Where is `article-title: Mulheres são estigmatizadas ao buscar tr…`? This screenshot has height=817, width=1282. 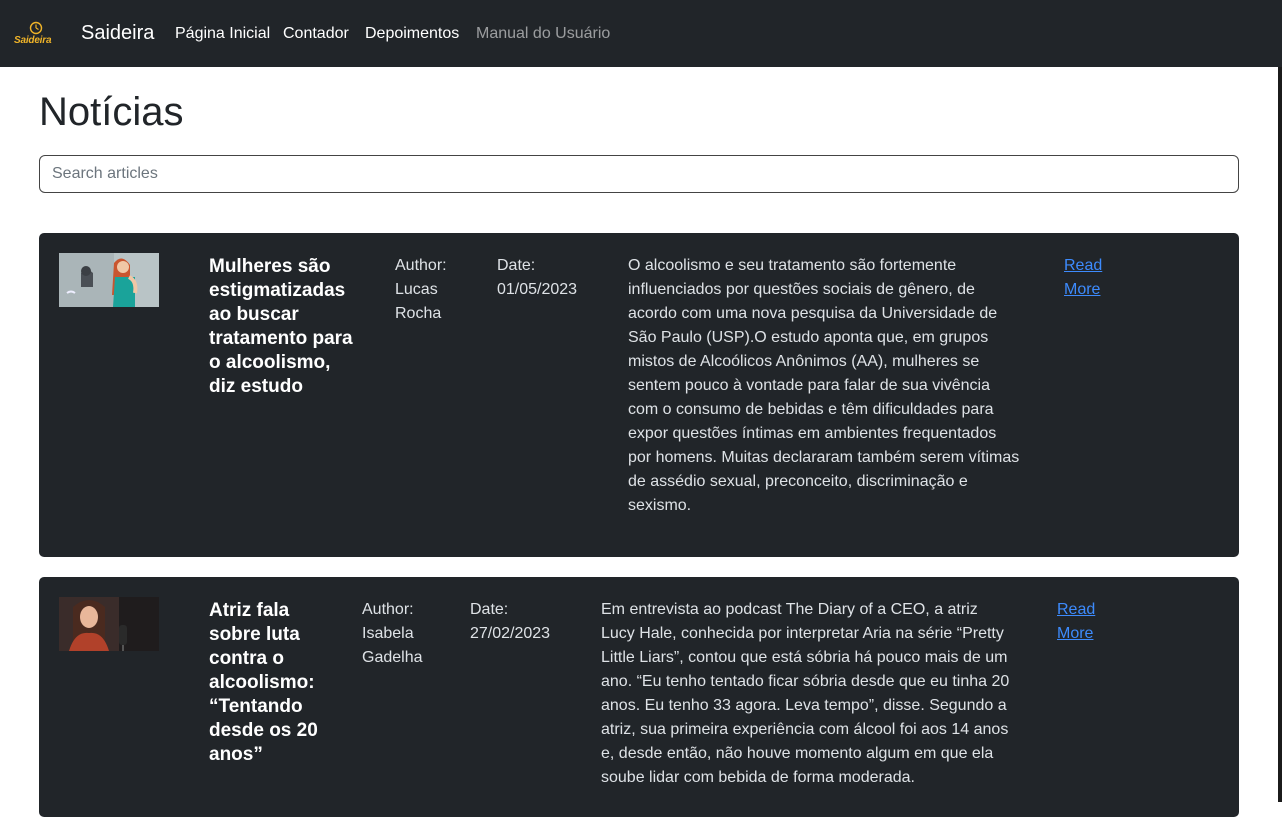
article-title: Mulheres são estigmatizadas ao buscar tr… is located at coordinates (281, 326).